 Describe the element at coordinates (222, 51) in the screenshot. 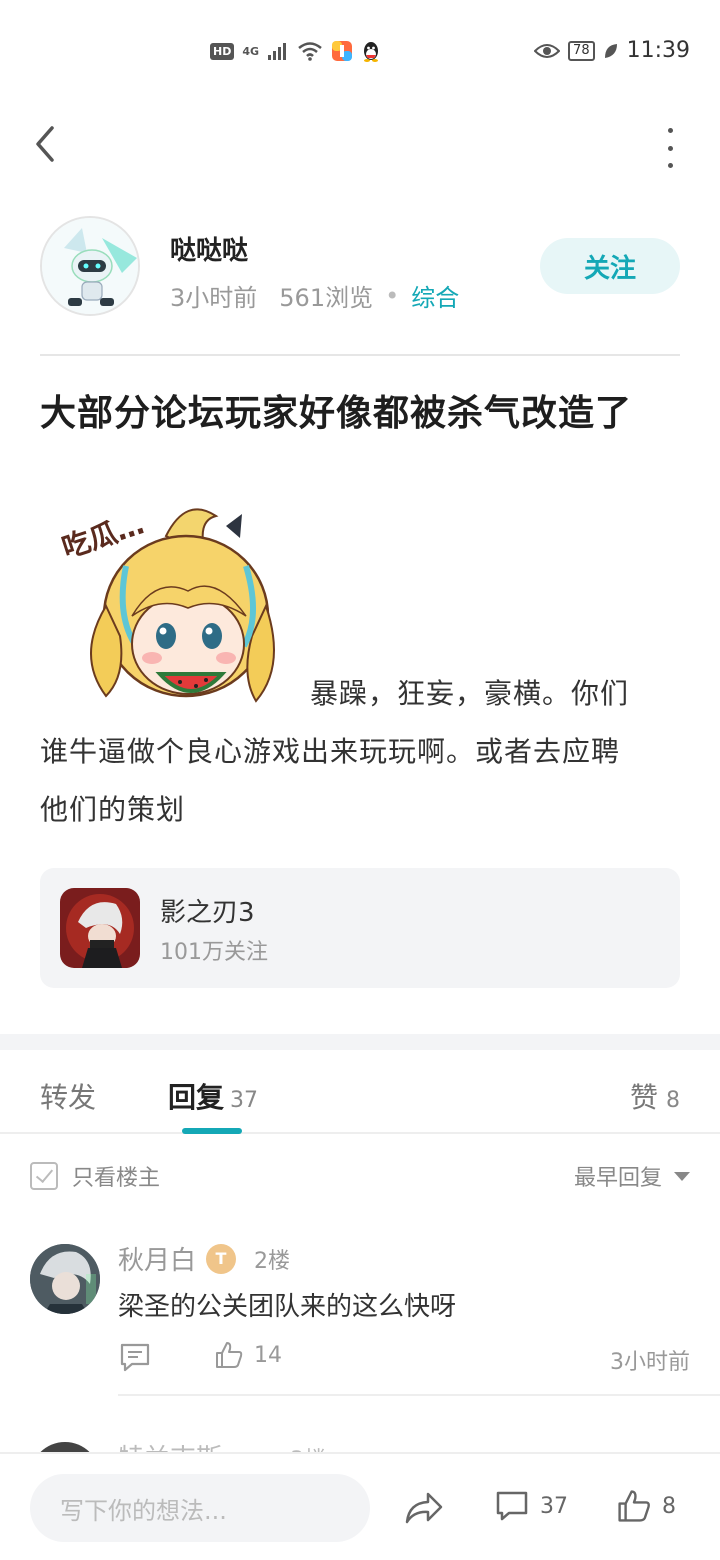

I see `hd-icon: HD` at that location.